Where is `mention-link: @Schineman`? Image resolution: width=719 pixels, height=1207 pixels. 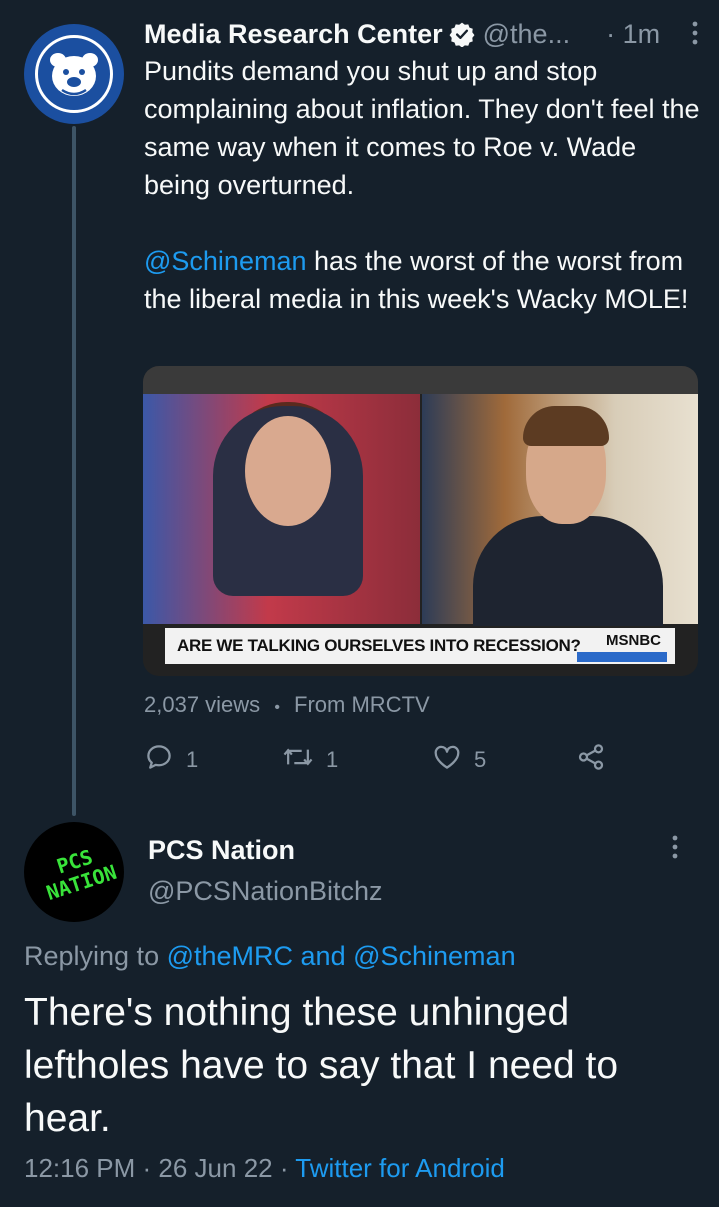 mention-link: @Schineman is located at coordinates (225, 261).